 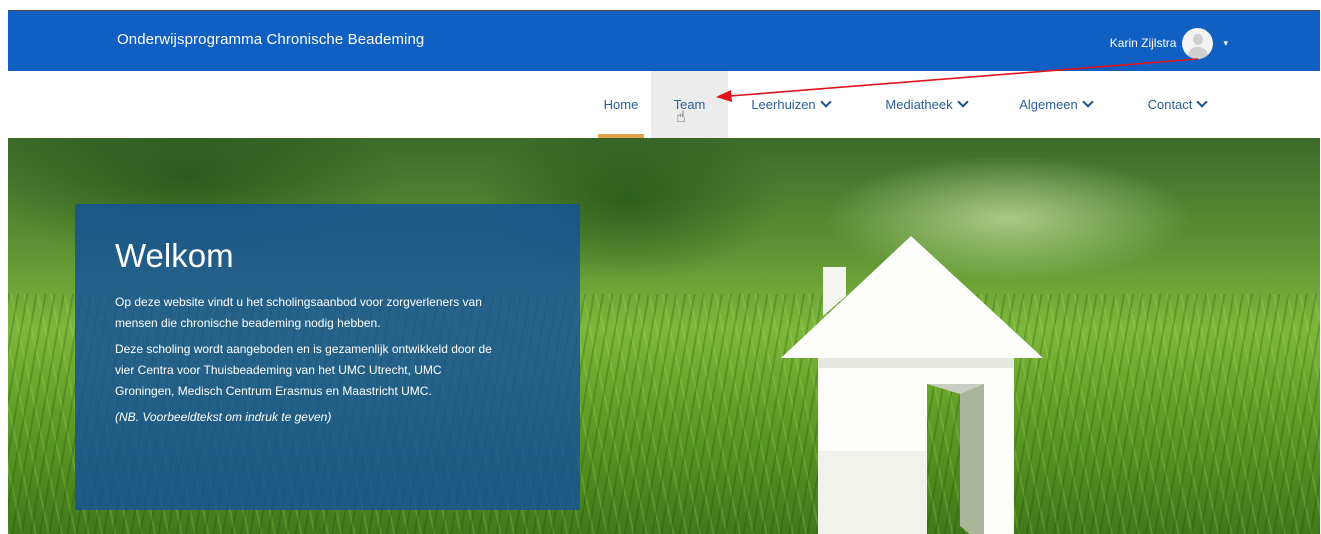 What do you see at coordinates (1048, 104) in the screenshot?
I see `nav-item-label: Algemeen` at bounding box center [1048, 104].